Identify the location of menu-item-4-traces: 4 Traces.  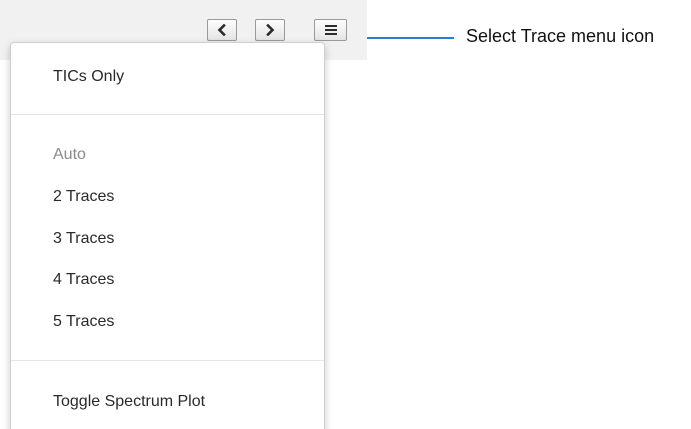
(83, 280).